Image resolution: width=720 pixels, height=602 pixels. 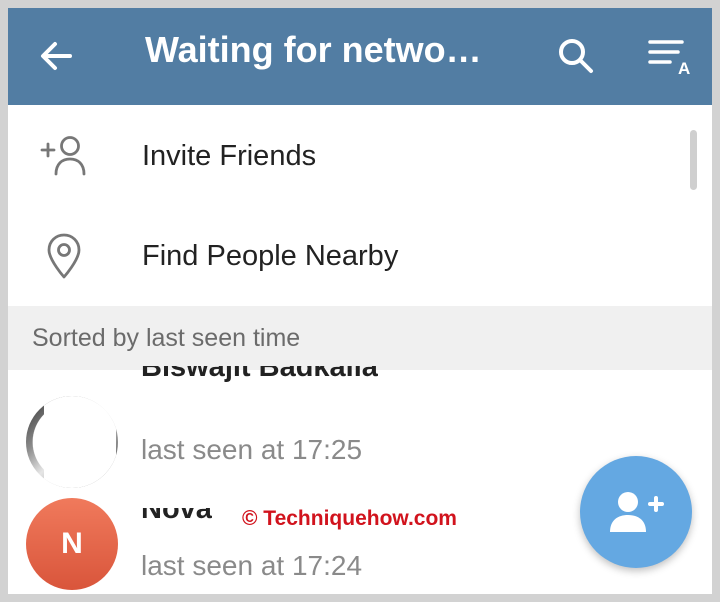 I want to click on sort-alphabet-icon: A, so click(x=669, y=58).